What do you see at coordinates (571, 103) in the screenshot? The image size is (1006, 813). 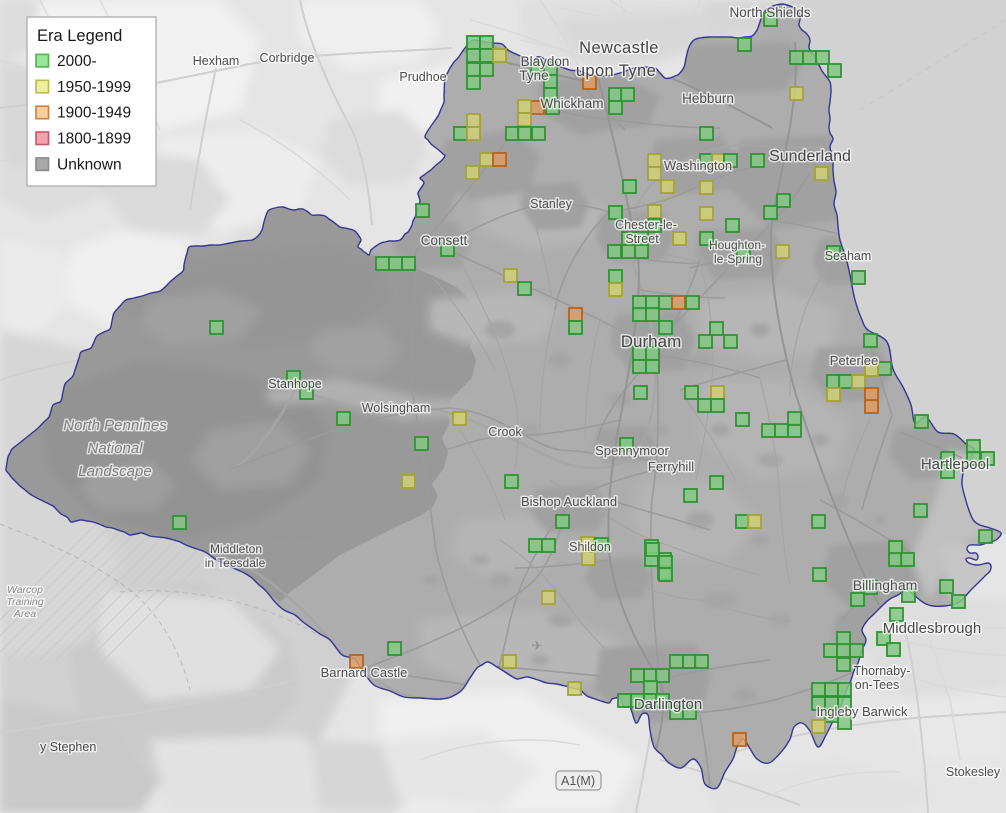 I see `svg-text: Whickham` at bounding box center [571, 103].